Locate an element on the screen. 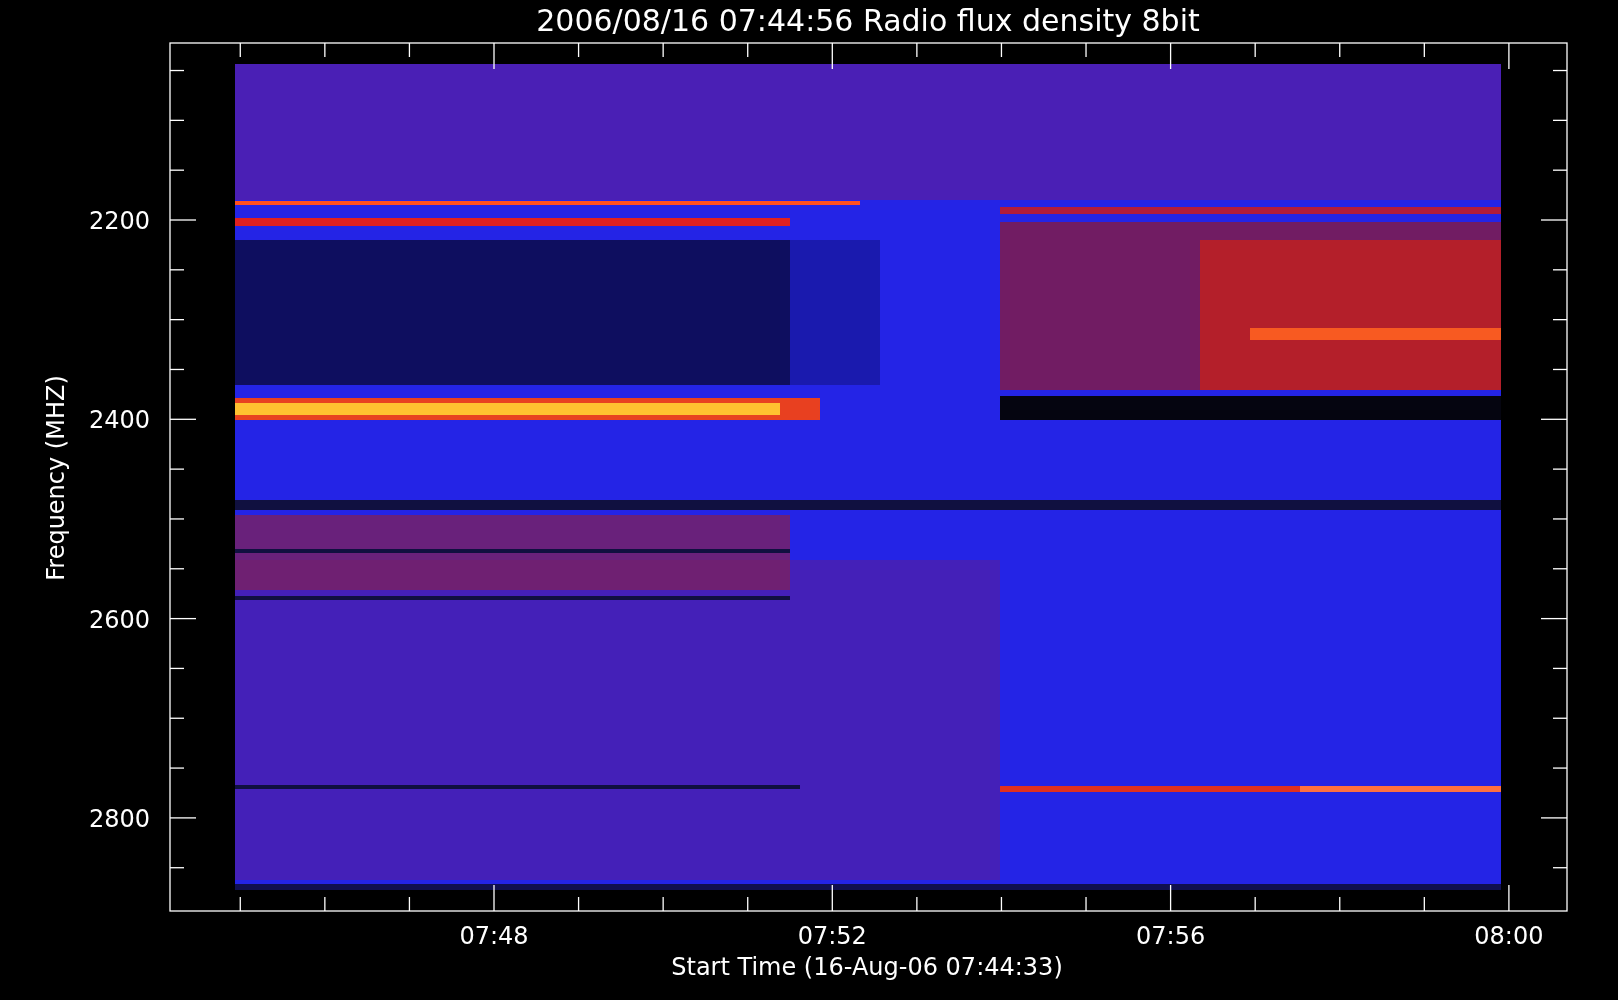 The width and height of the screenshot is (1618, 1000). x-axis-label: Start Time (16-Aug-06 07:44:33) is located at coordinates (867, 967).